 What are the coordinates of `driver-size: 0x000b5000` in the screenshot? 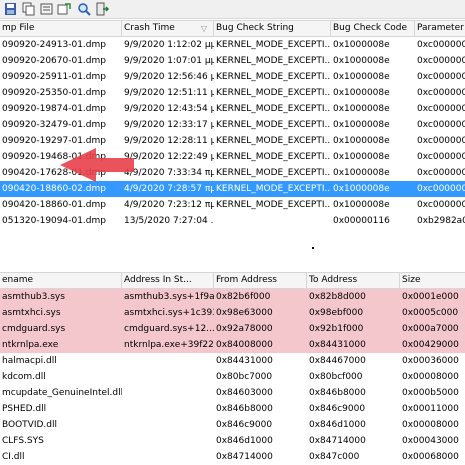 It's located at (430, 393).